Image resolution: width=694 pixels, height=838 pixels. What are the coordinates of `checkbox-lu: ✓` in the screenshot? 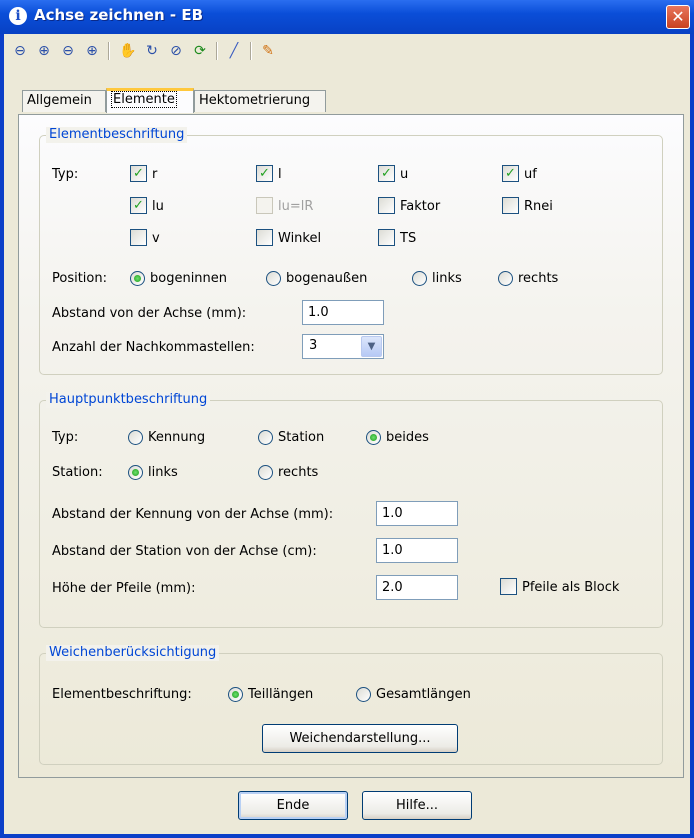 It's located at (138, 205).